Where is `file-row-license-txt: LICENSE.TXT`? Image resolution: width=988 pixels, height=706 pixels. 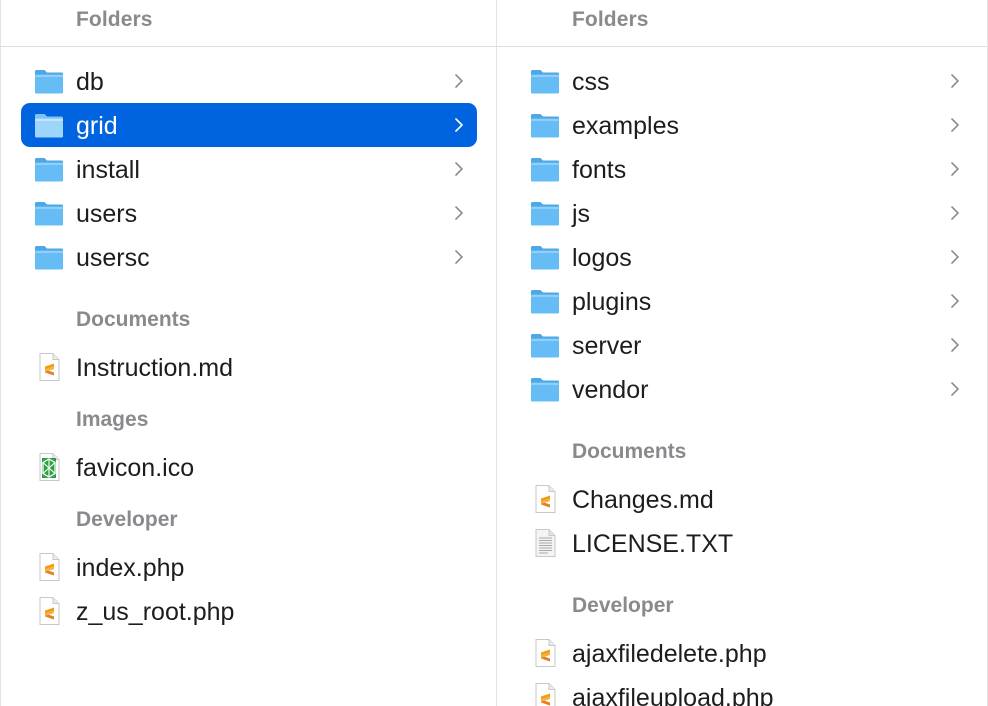
file-row-license-txt: LICENSE.TXT is located at coordinates (745, 543).